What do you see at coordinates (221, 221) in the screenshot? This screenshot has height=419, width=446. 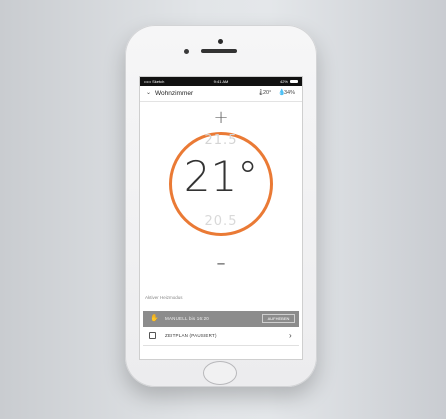 I see `next-lower-temperature: 20.5` at bounding box center [221, 221].